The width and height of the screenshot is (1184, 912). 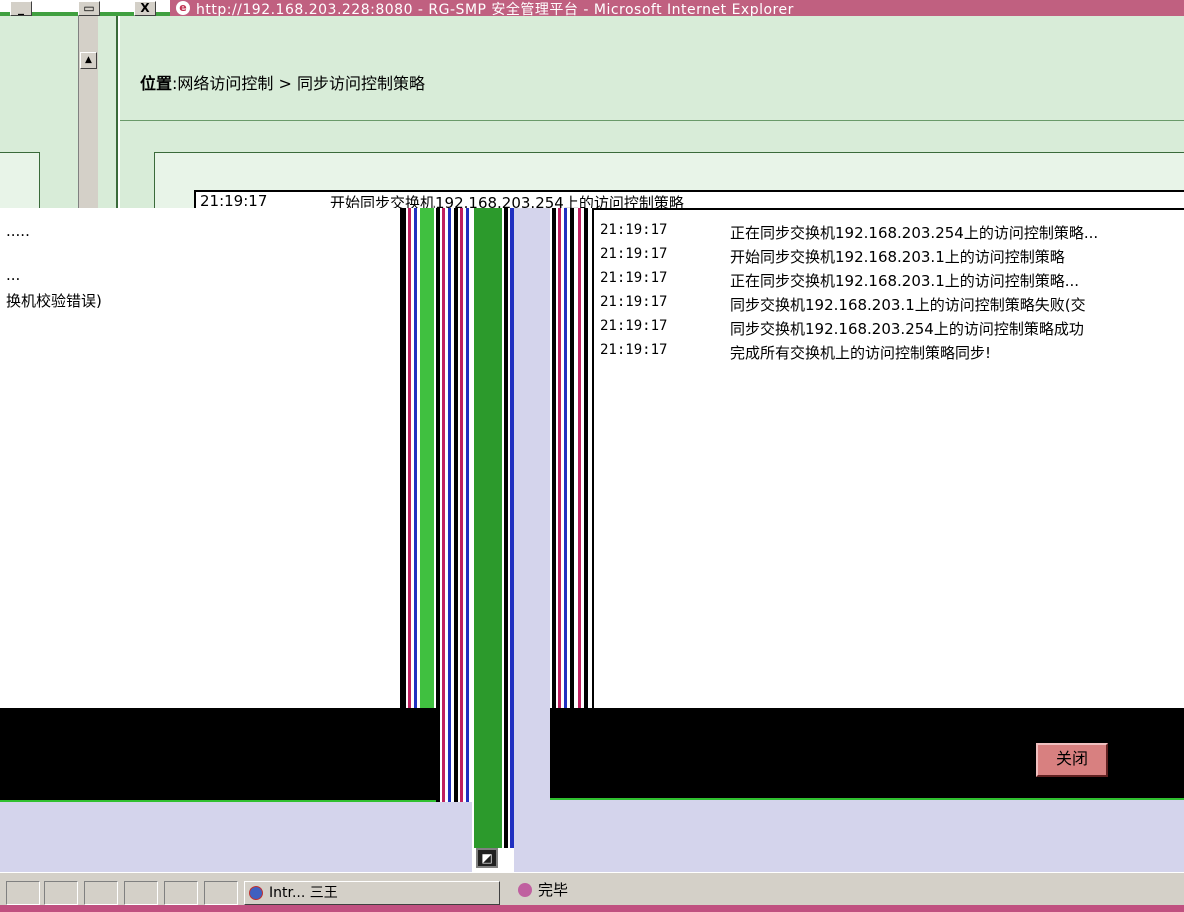 I want to click on taskbar-suffix: 三王, so click(x=323, y=893).